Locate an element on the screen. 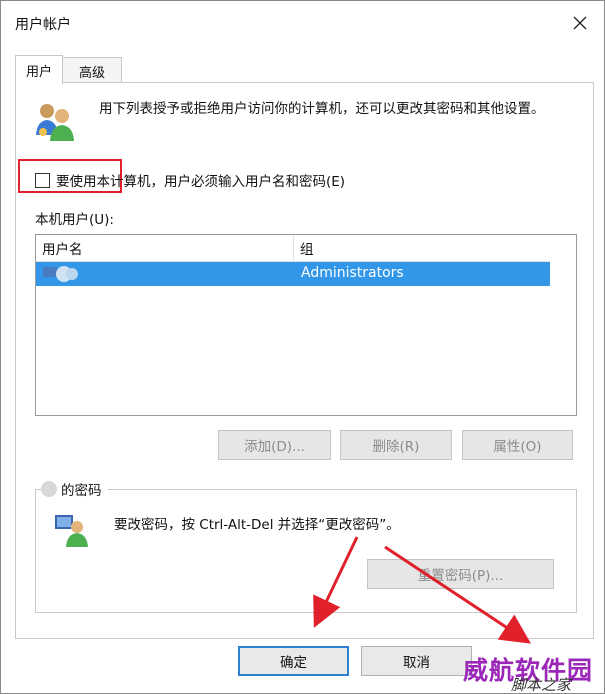 The width and height of the screenshot is (605, 694). tab-users: 用户 is located at coordinates (39, 69).